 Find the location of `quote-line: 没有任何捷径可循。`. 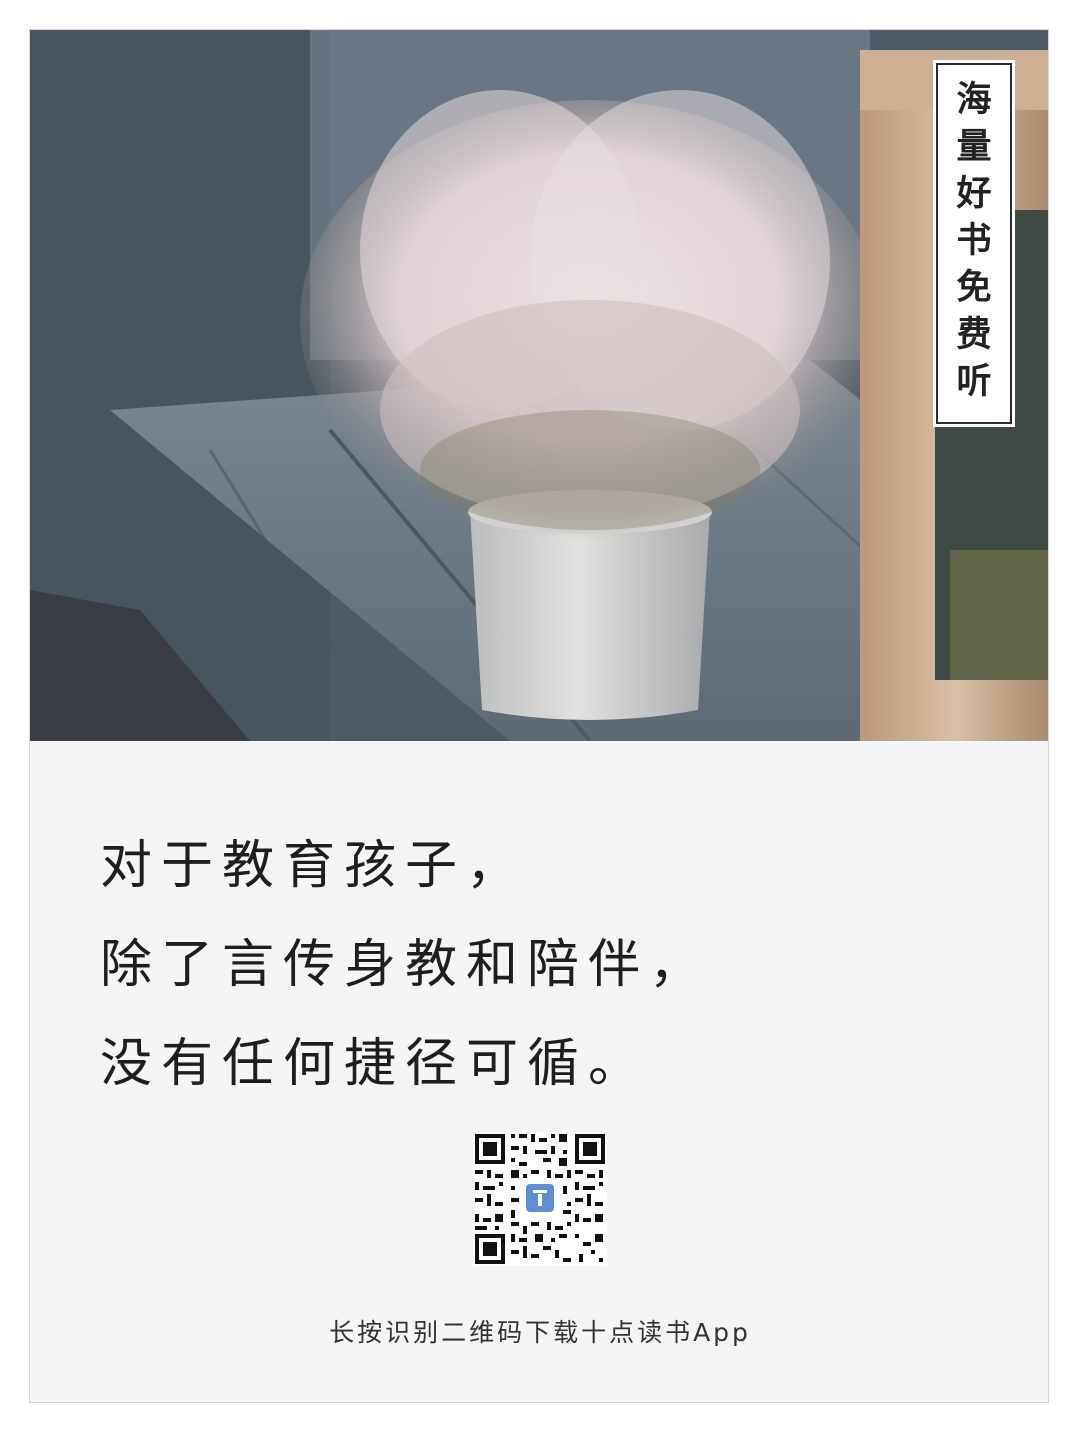

quote-line: 没有任何捷径可循。 is located at coordinates (375, 1064).